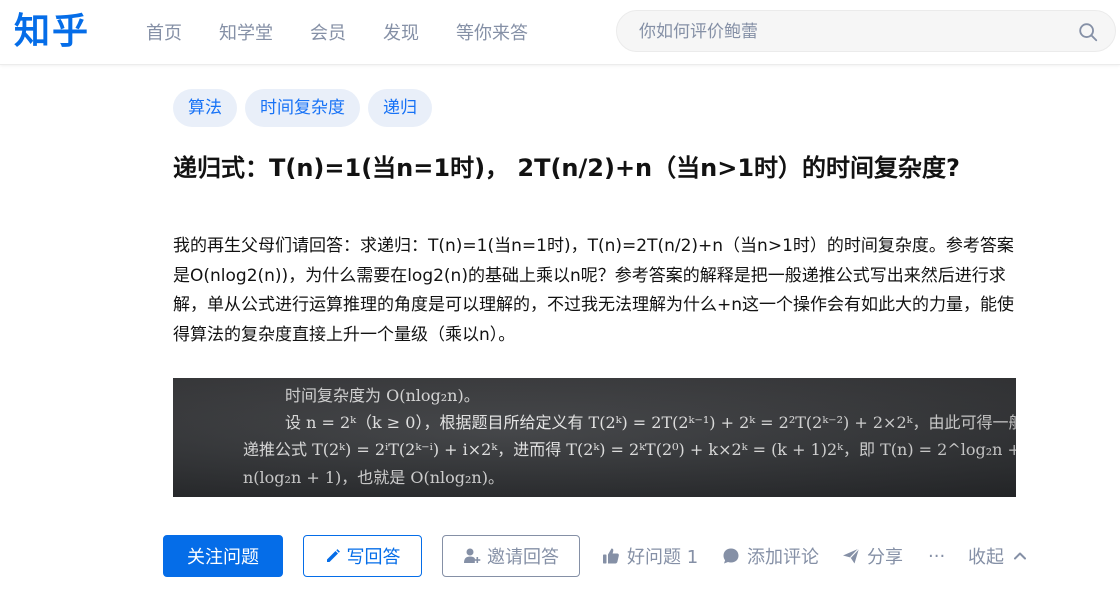 This screenshot has height=596, width=1120. I want to click on add-user-icon, so click(472, 555).